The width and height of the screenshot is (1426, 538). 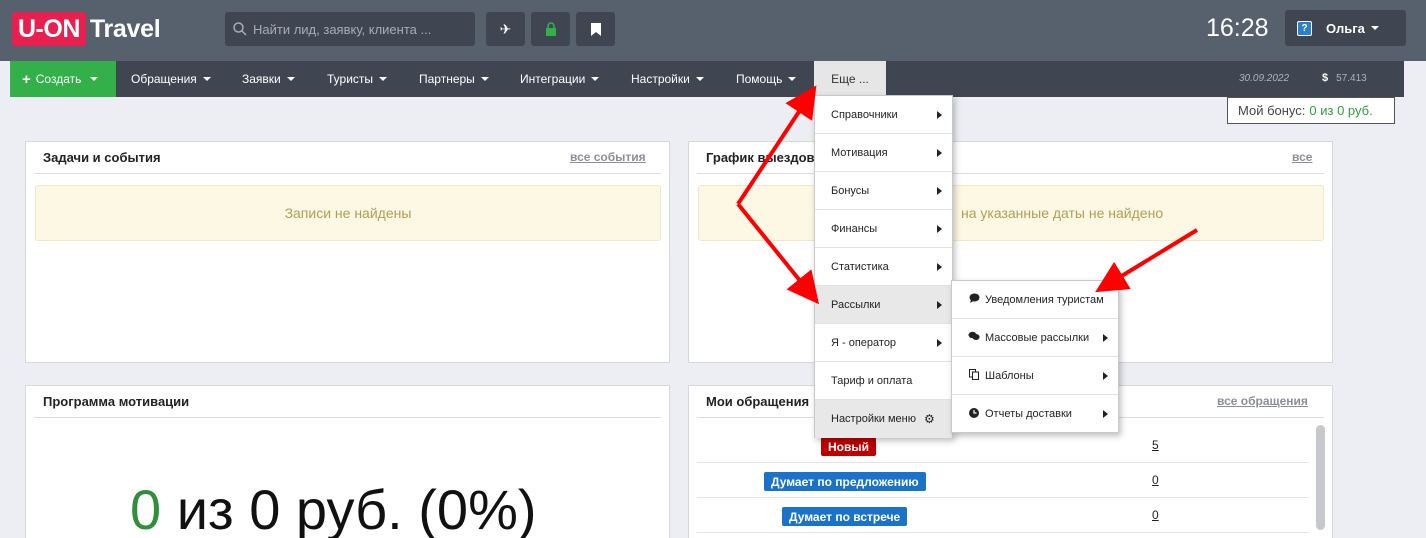 What do you see at coordinates (1003, 480) in the screenshot?
I see `table-row: Думает по предложению 0` at bounding box center [1003, 480].